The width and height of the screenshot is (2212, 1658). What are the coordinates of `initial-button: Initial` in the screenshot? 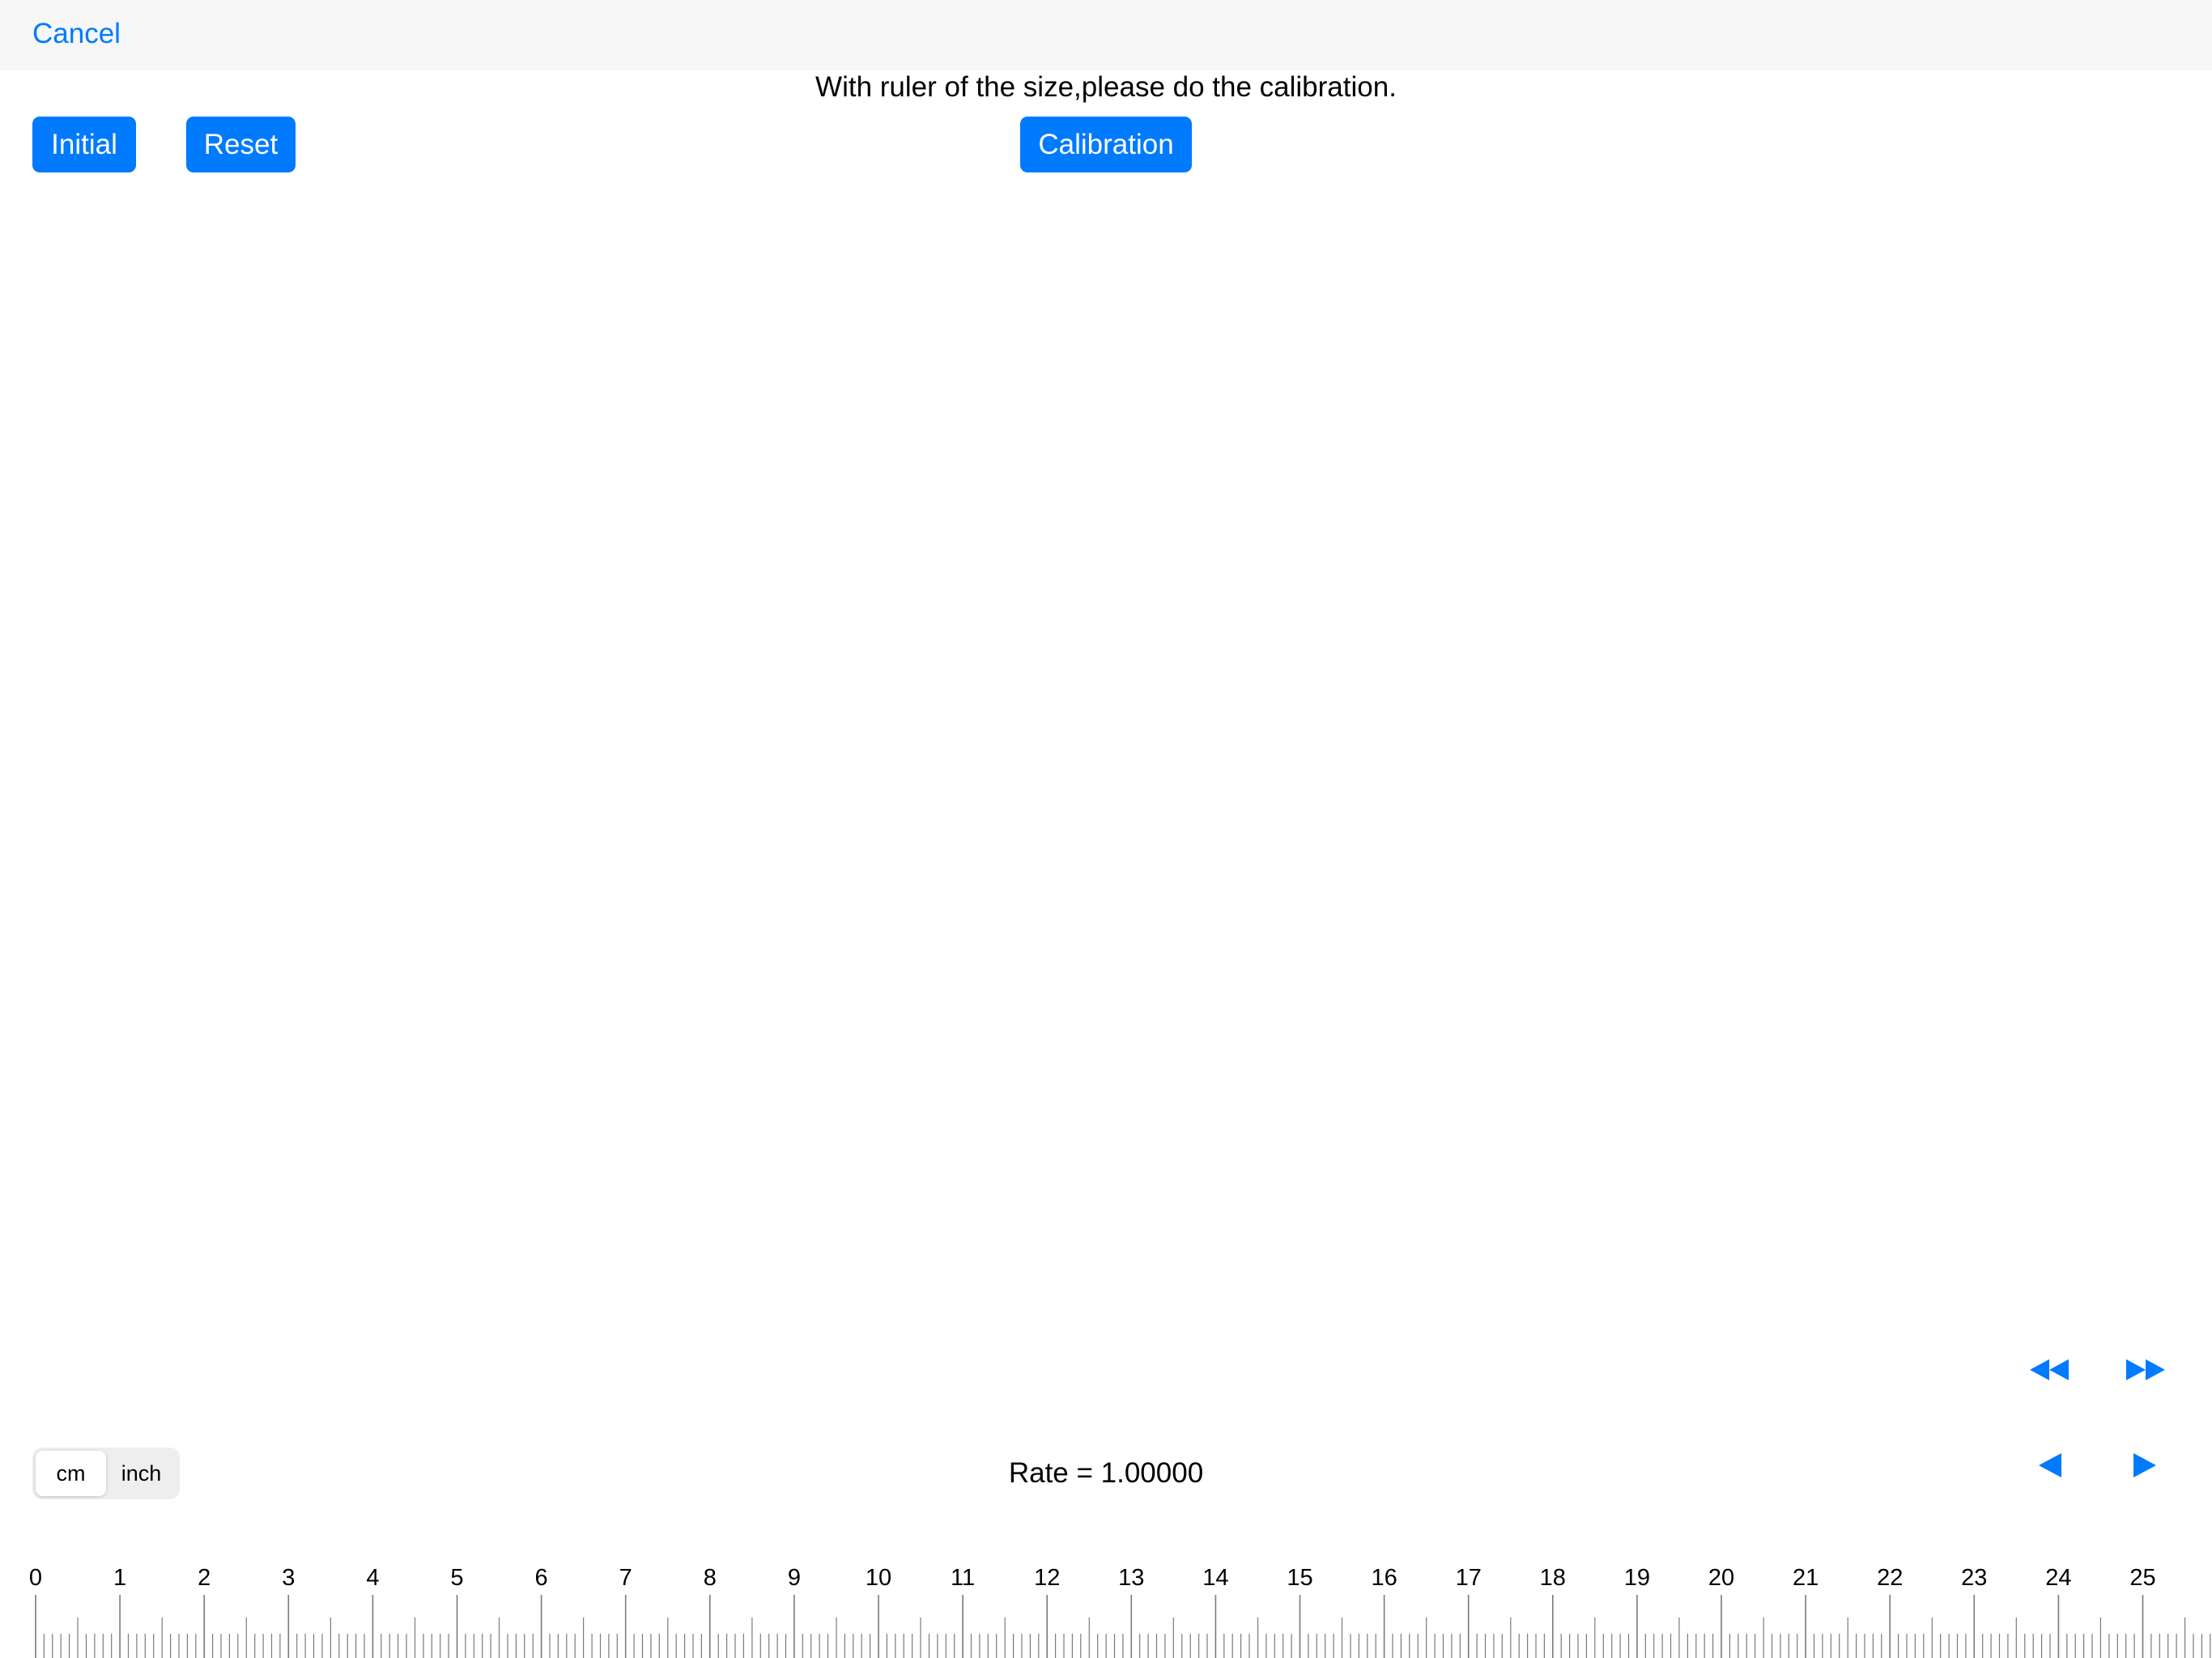 It's located at (84, 144).